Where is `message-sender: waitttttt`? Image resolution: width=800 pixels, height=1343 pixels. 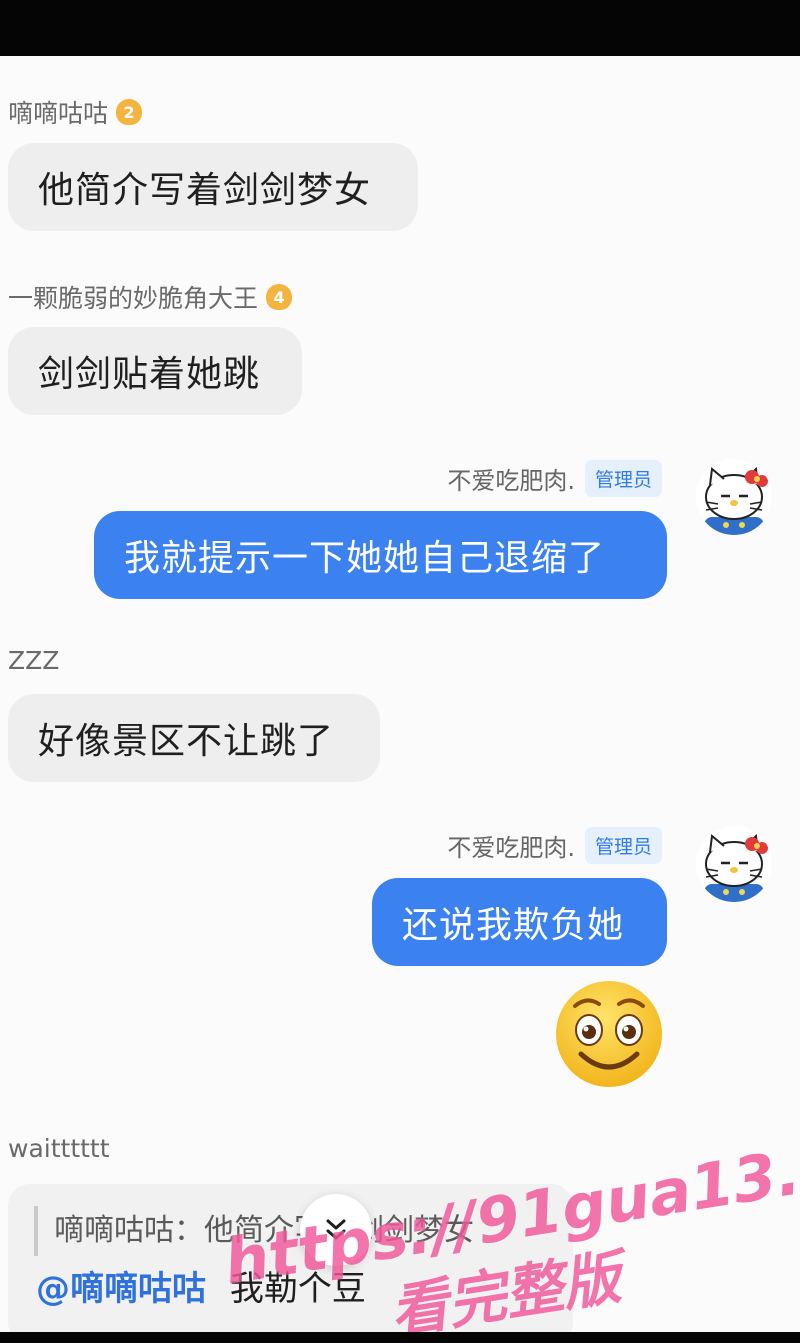 message-sender: waitttttt is located at coordinates (59, 1148).